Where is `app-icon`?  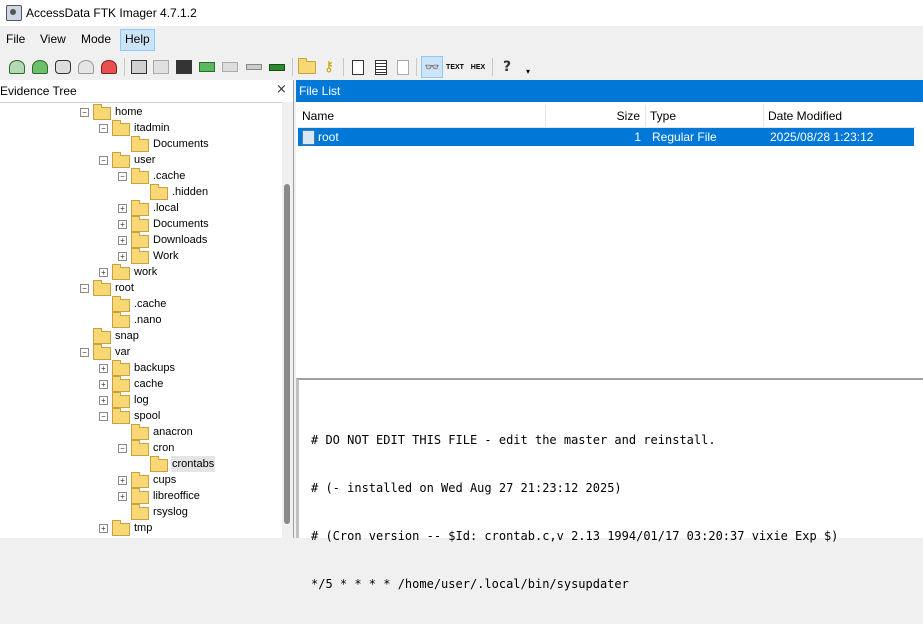
app-icon is located at coordinates (14, 13).